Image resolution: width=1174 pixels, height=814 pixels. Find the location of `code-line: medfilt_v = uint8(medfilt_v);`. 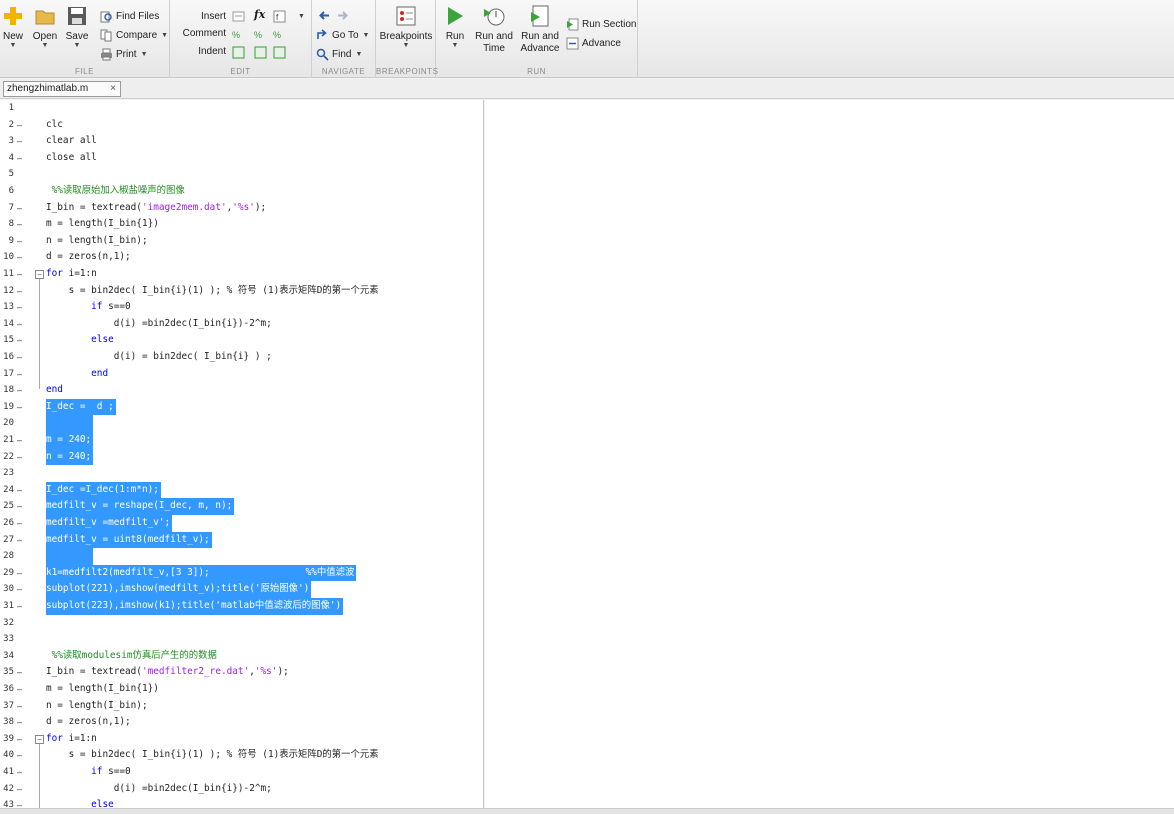

code-line: medfilt_v = uint8(medfilt_v); is located at coordinates (129, 540).